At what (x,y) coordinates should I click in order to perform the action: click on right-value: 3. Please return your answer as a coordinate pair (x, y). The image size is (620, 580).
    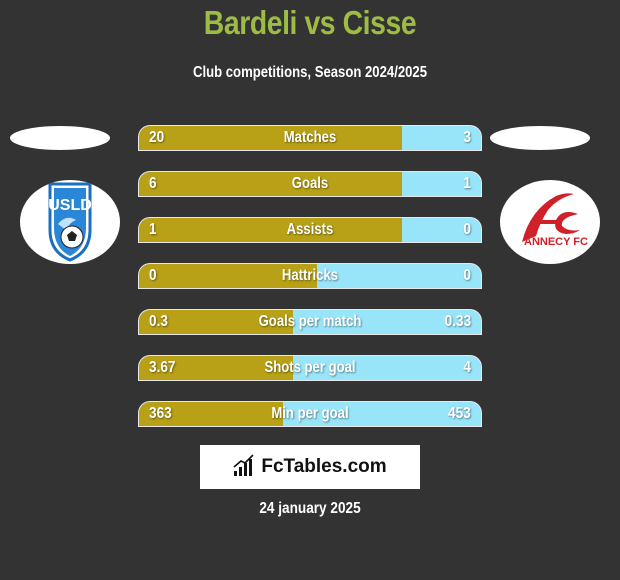
    Looking at the image, I should click on (467, 137).